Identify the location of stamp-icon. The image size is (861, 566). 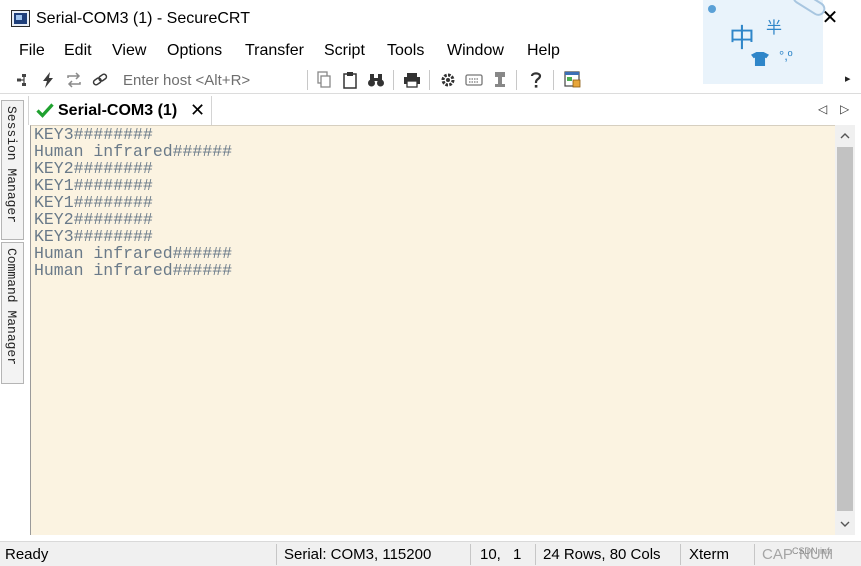
(500, 80).